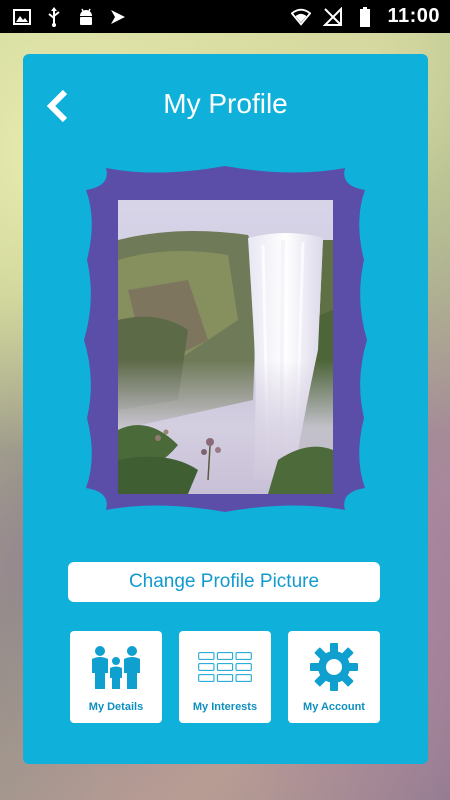 Image resolution: width=450 pixels, height=800 pixels. Describe the element at coordinates (225, 707) in the screenshot. I see `my-interests-label: My Interests` at that location.